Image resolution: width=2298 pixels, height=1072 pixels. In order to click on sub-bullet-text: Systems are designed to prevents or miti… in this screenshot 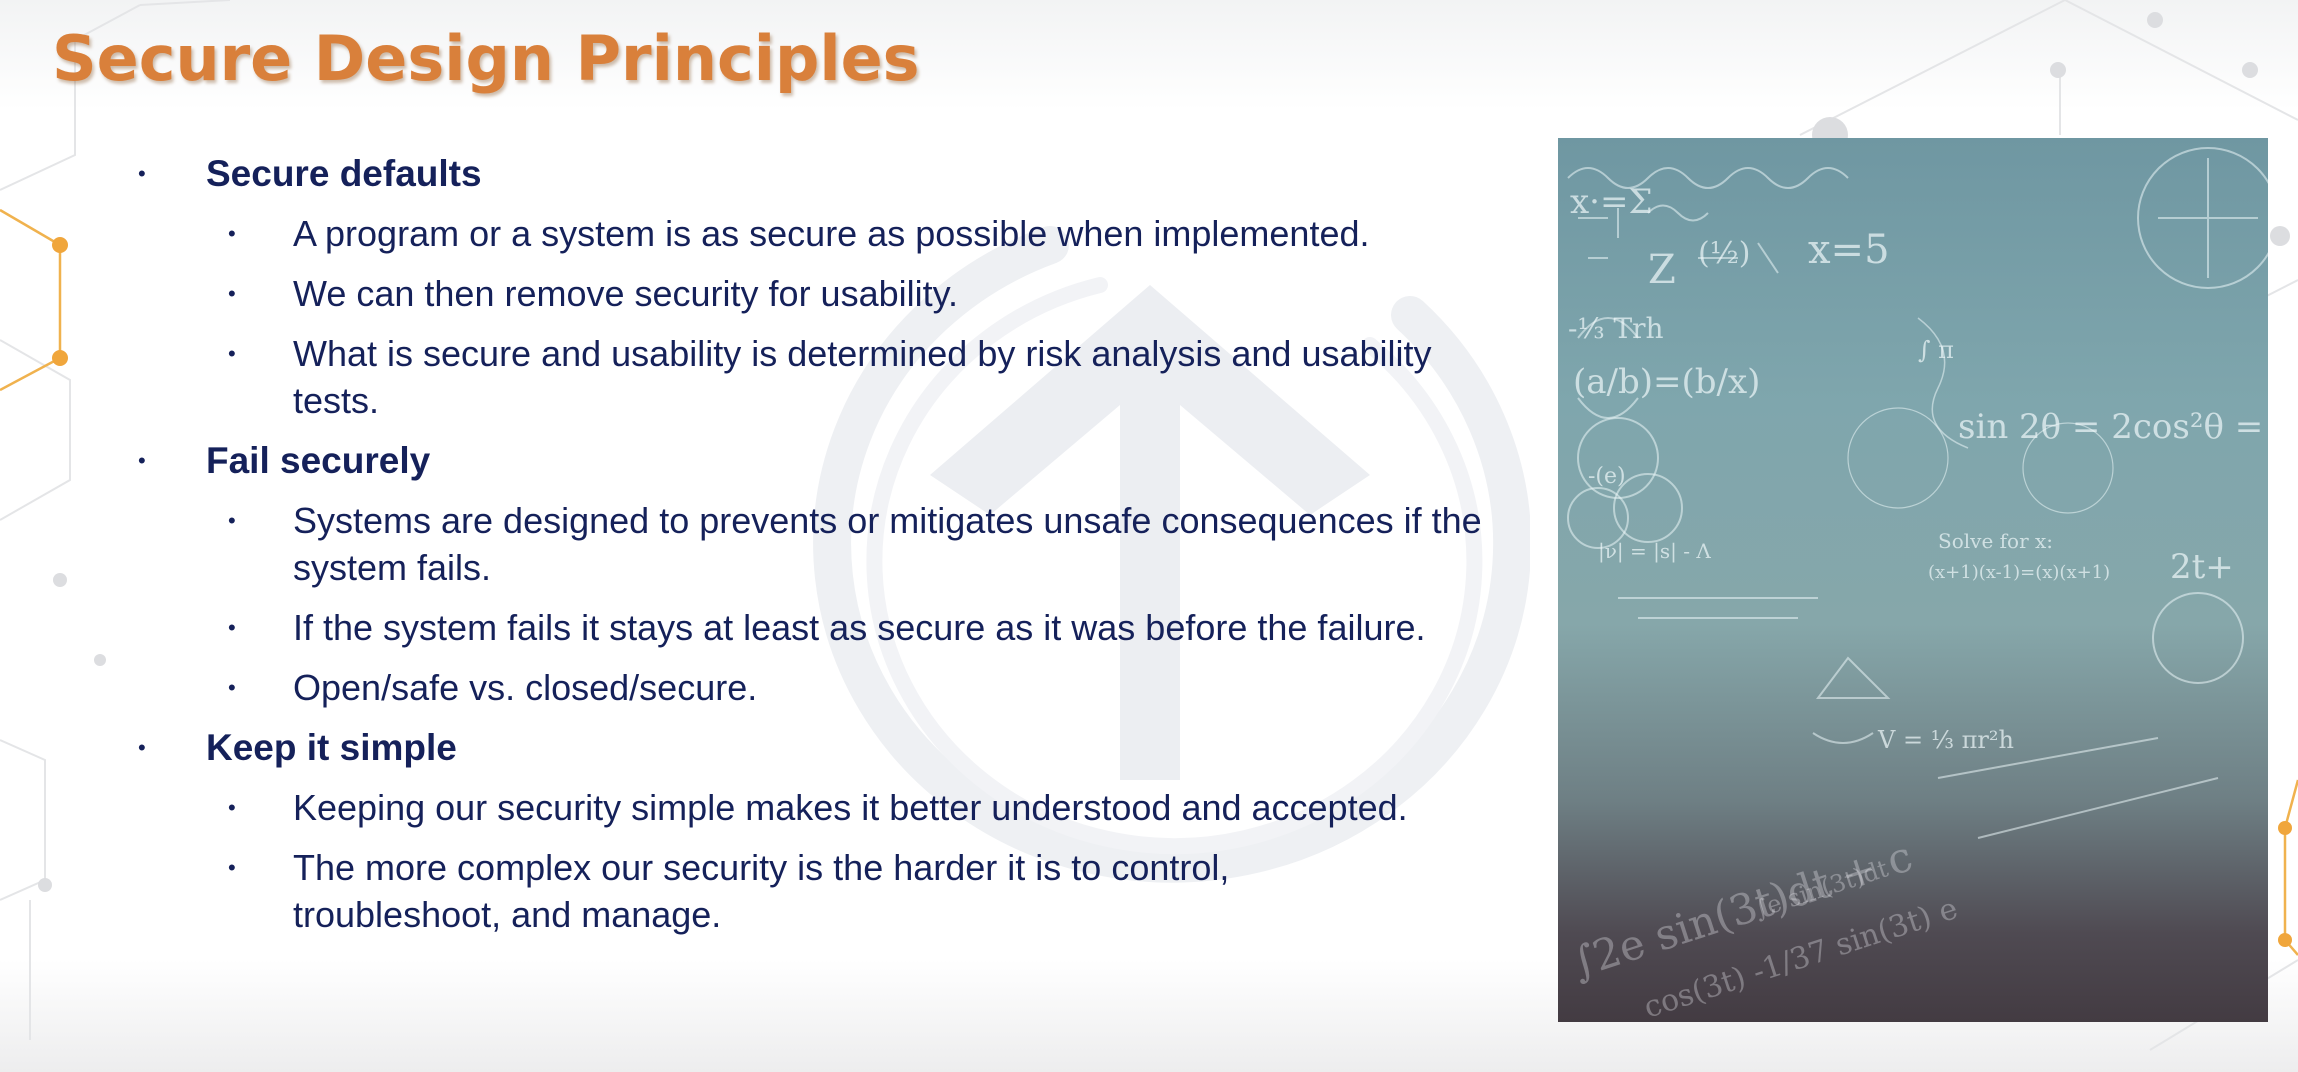, I will do `click(887, 544)`.